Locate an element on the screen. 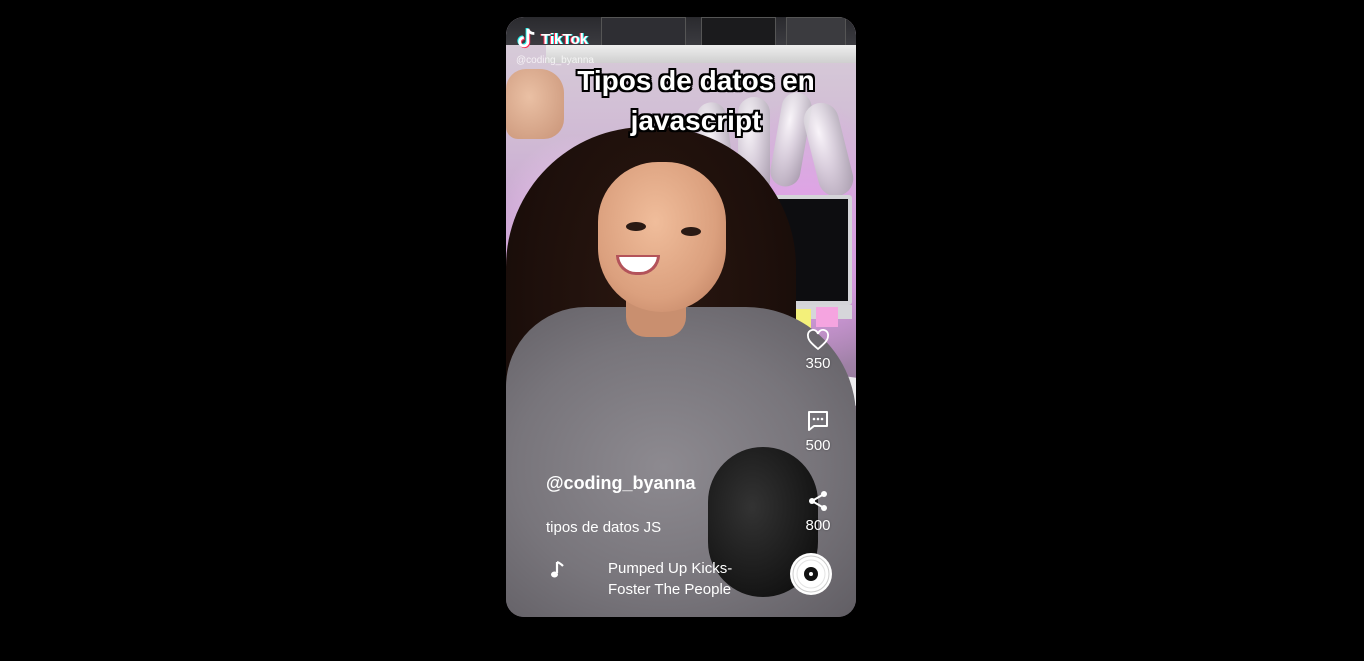 This screenshot has width=1364, height=661. heart-outline-icon is located at coordinates (818, 340).